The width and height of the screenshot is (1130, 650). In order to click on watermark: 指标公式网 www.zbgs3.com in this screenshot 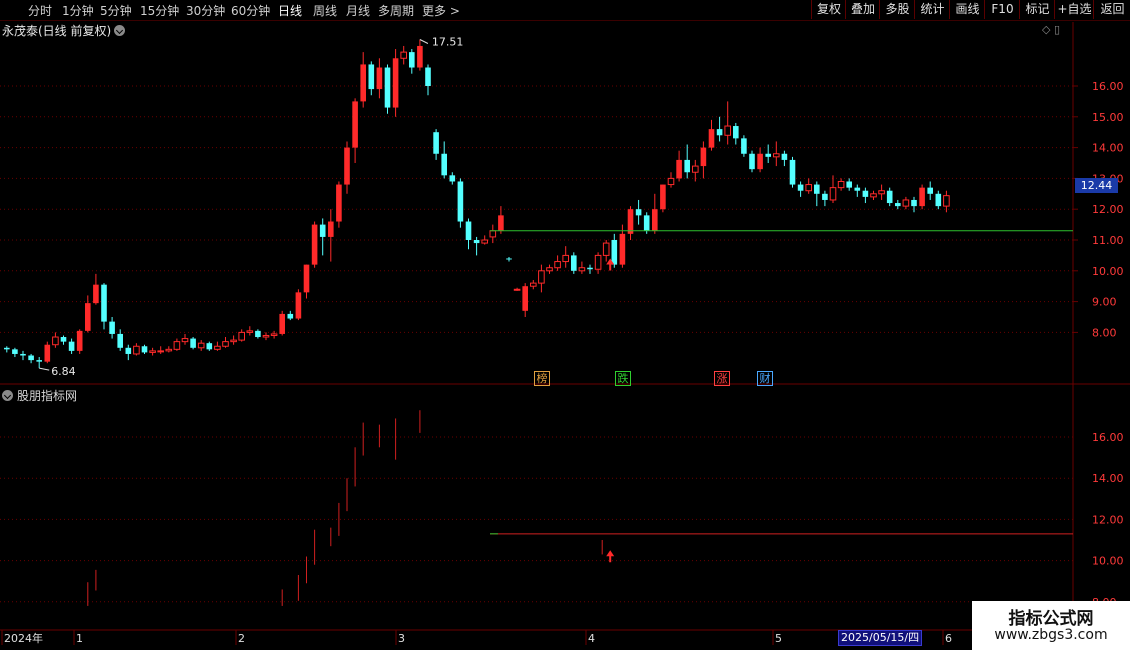, I will do `click(1051, 625)`.